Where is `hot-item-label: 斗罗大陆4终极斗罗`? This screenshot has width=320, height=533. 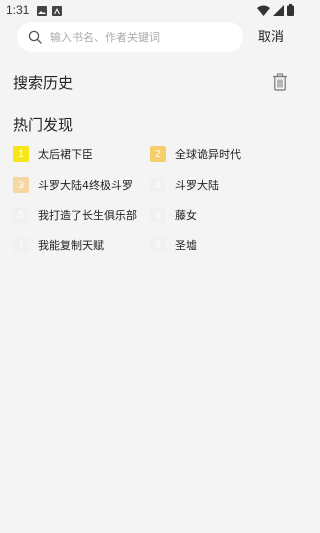
hot-item-label: 斗罗大陆4终极斗罗 is located at coordinates (85, 185).